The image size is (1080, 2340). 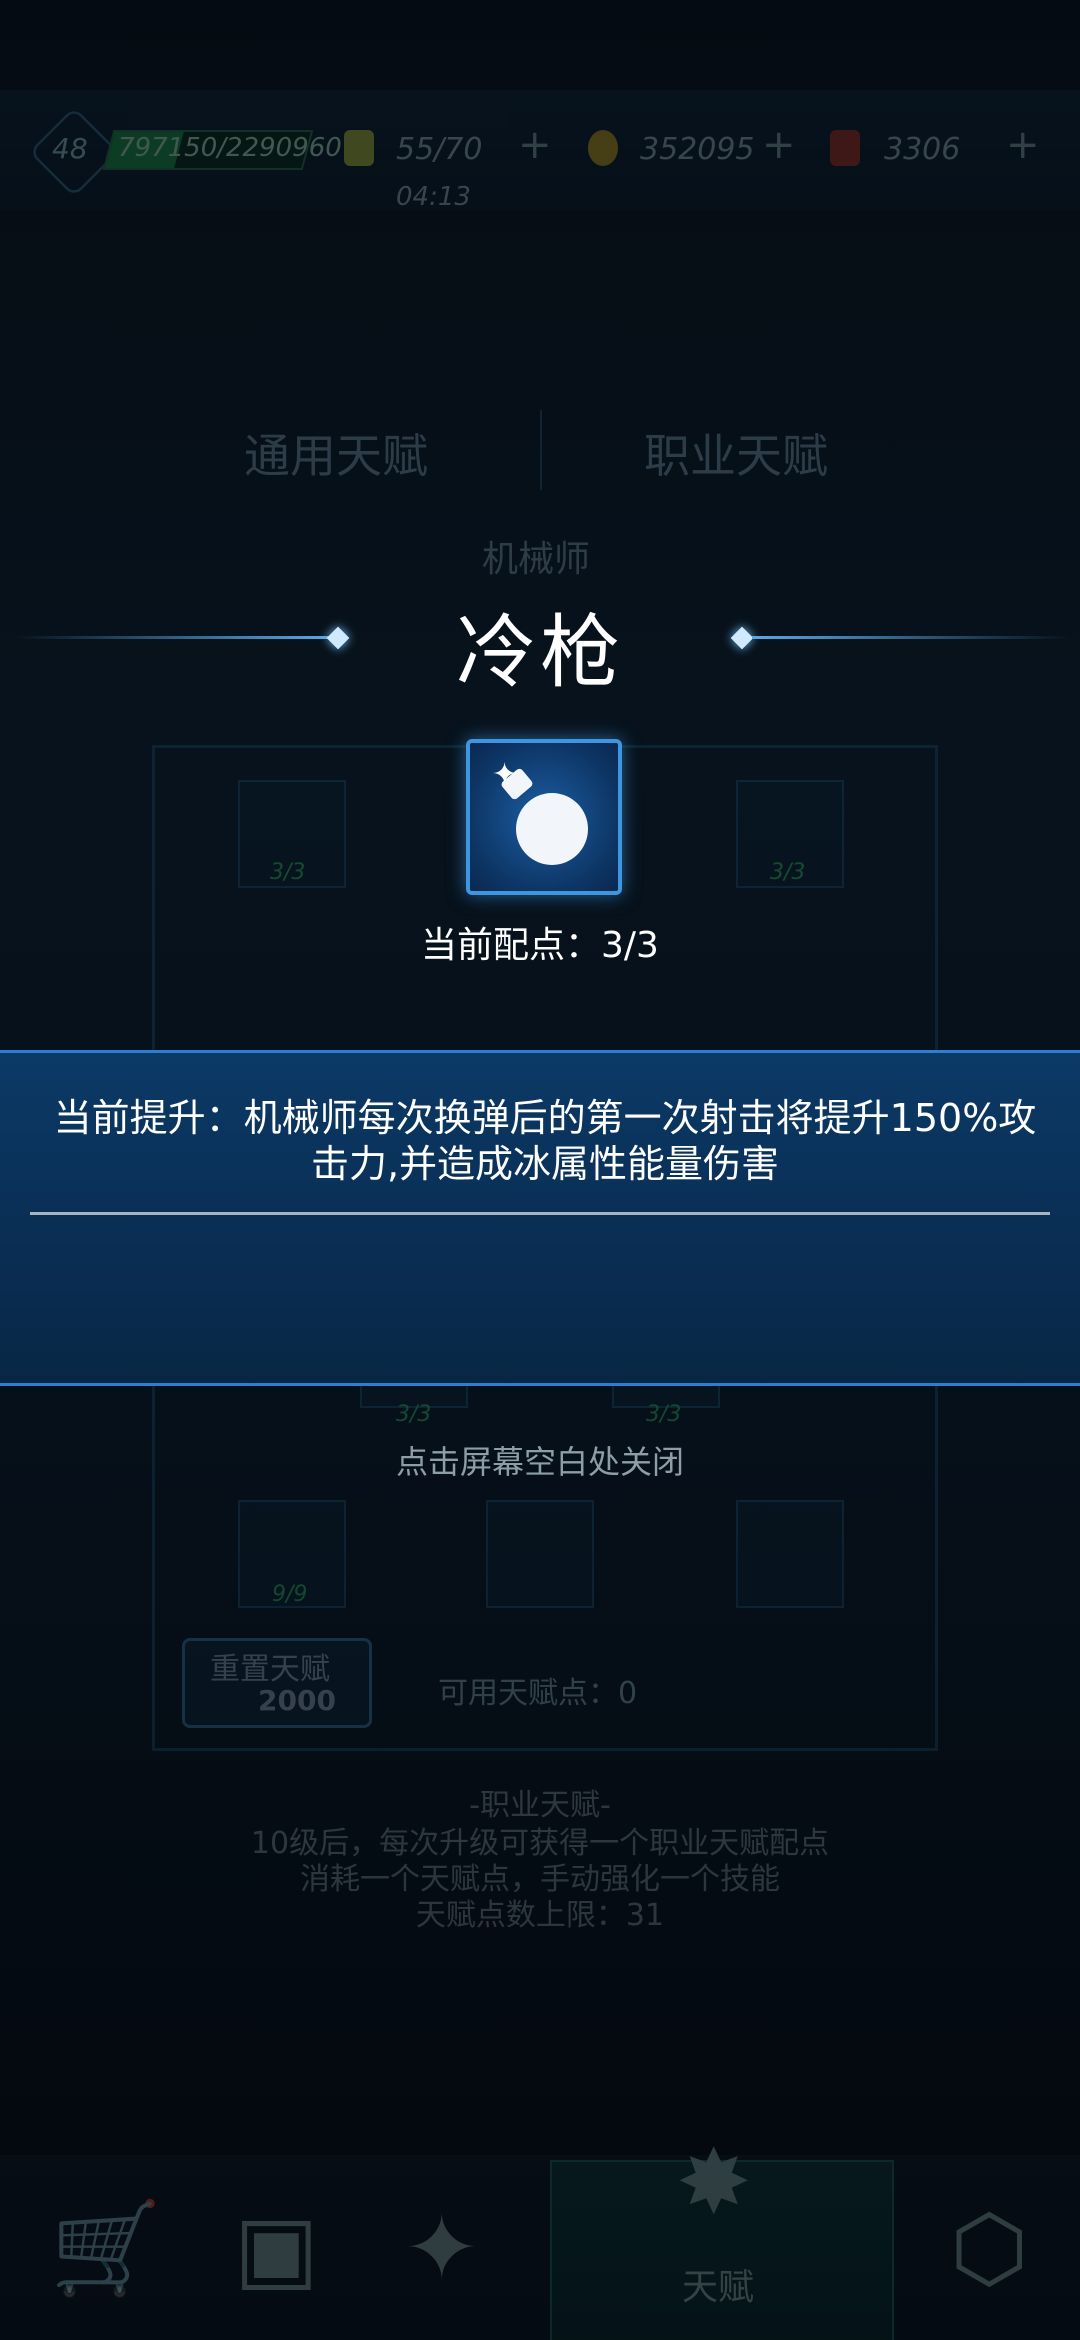 What do you see at coordinates (714, 2182) in the screenshot?
I see `talent-icon: ✸` at bounding box center [714, 2182].